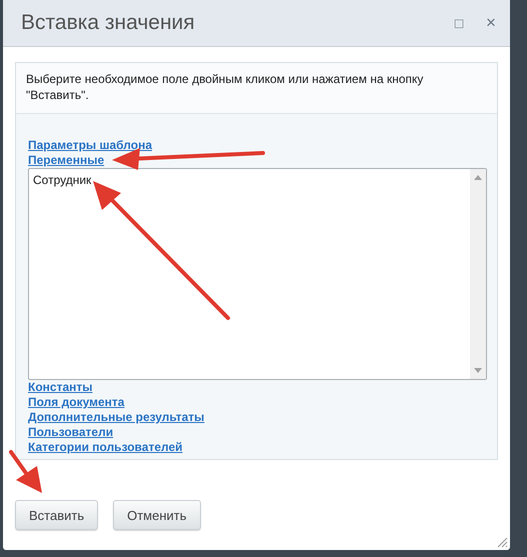 The width and height of the screenshot is (527, 557). What do you see at coordinates (90, 145) in the screenshot?
I see `group-link: Параметры шаблона` at bounding box center [90, 145].